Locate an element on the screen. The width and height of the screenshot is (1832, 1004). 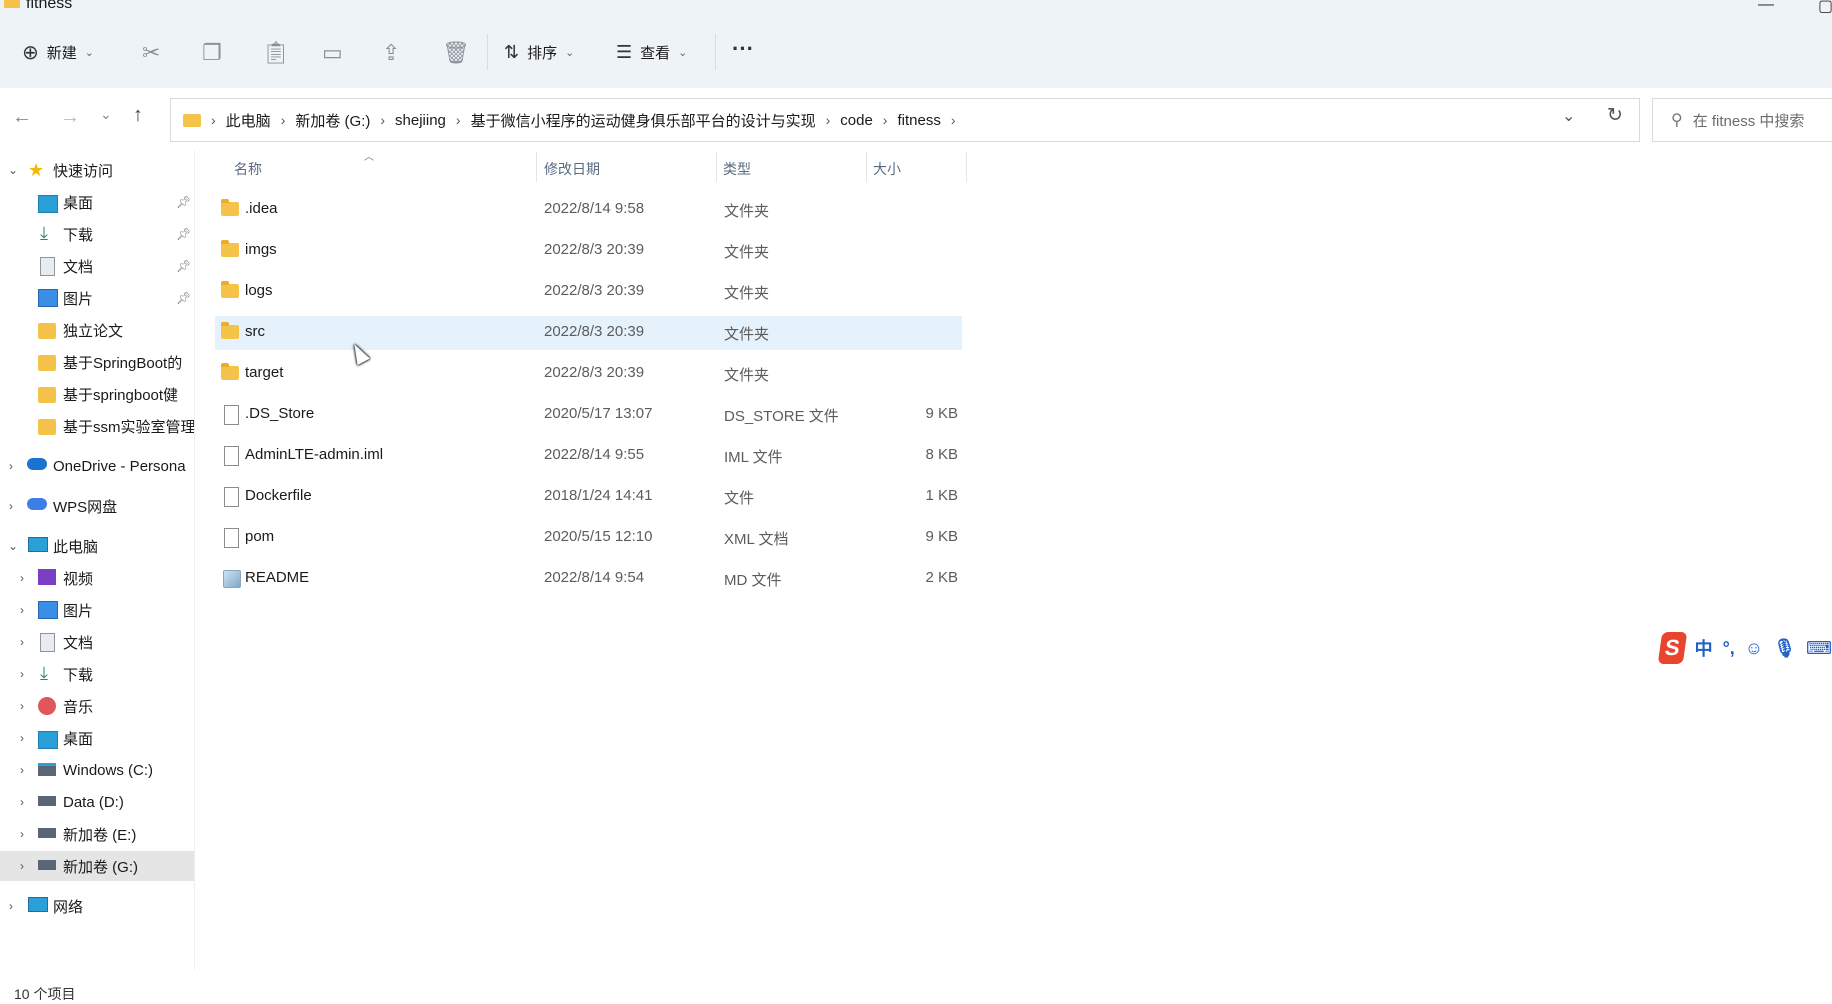
breadcrumb-drive-g: 新加卷 (G:) is located at coordinates (332, 120).